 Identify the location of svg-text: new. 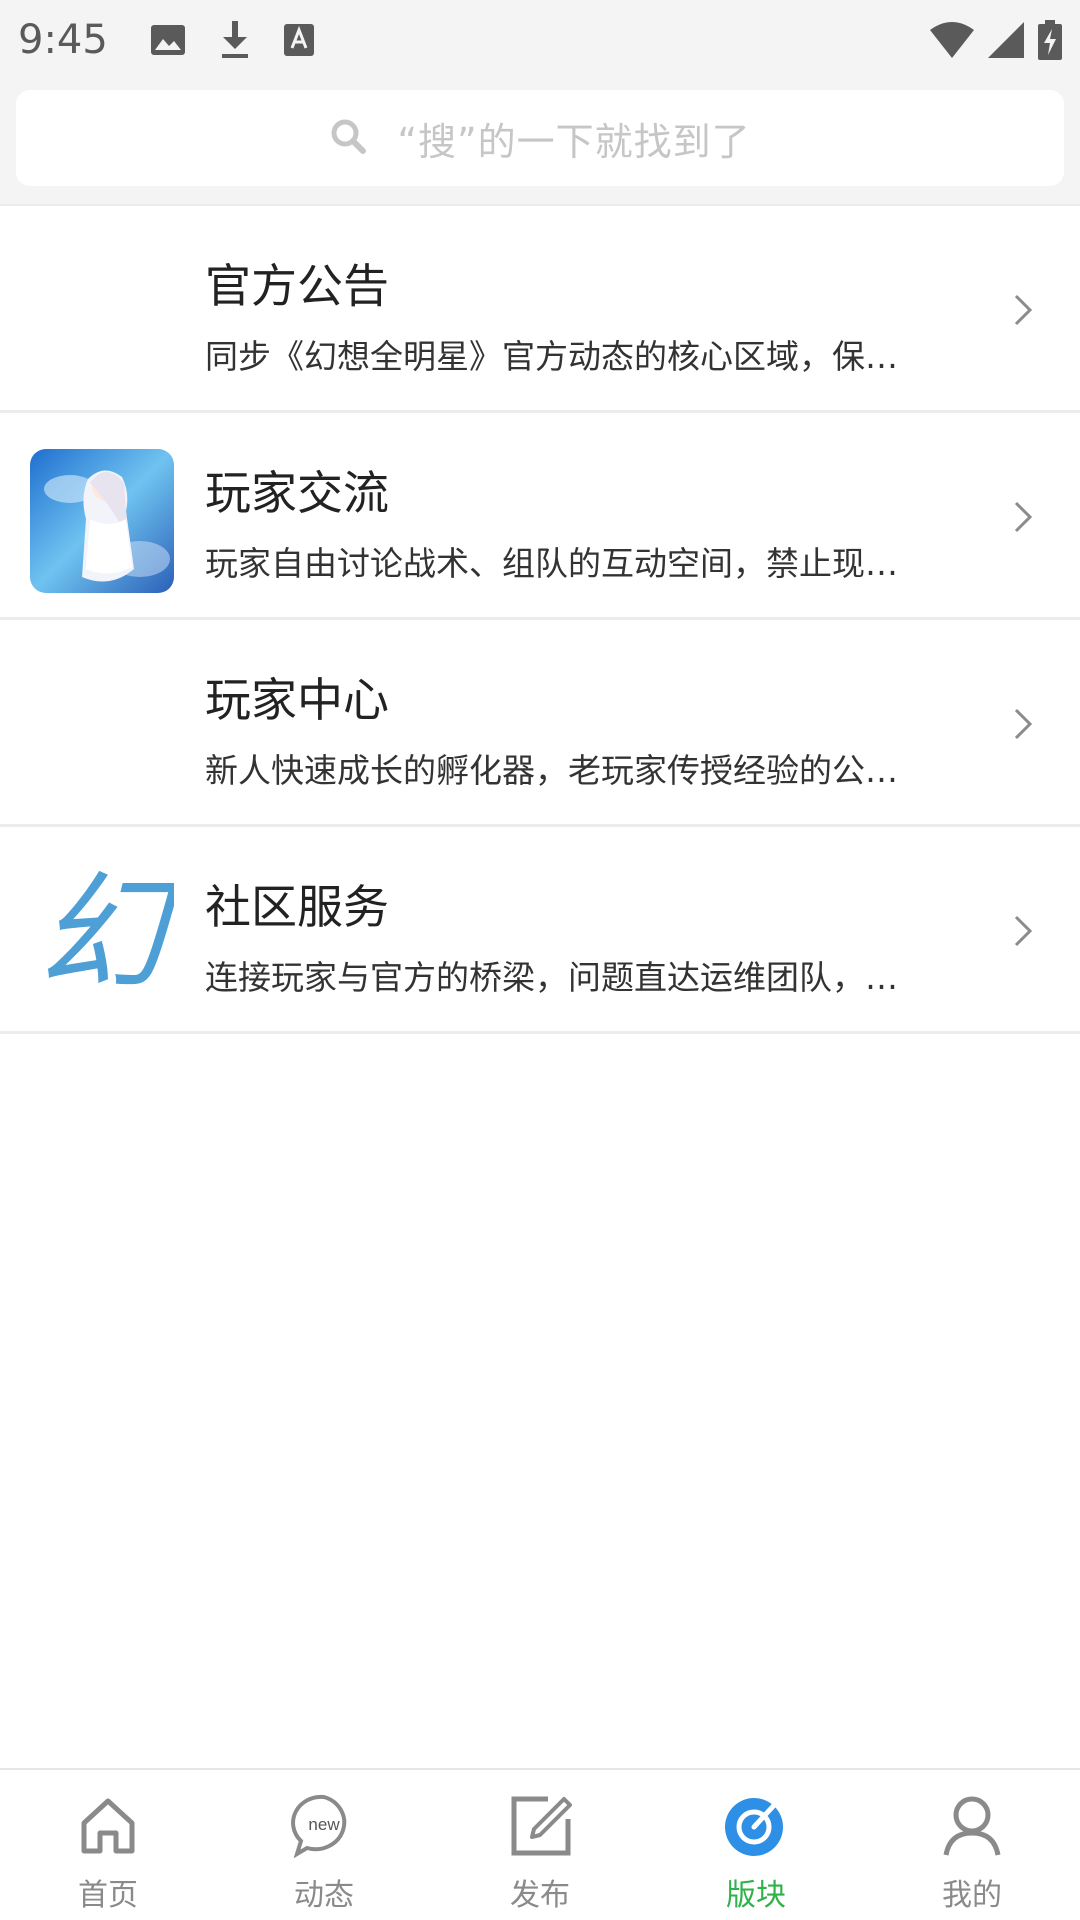
(324, 1824).